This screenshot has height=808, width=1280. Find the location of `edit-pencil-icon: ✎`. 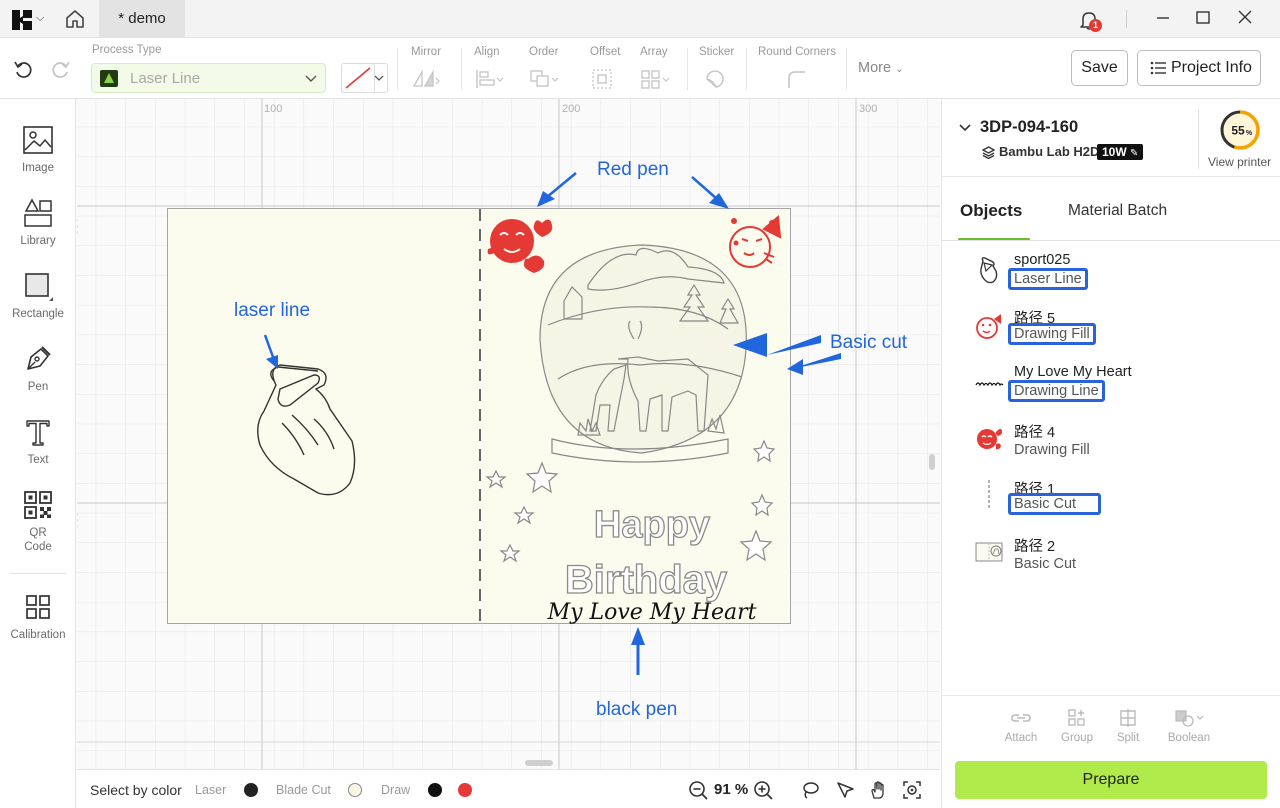

edit-pencil-icon: ✎ is located at coordinates (1134, 153).